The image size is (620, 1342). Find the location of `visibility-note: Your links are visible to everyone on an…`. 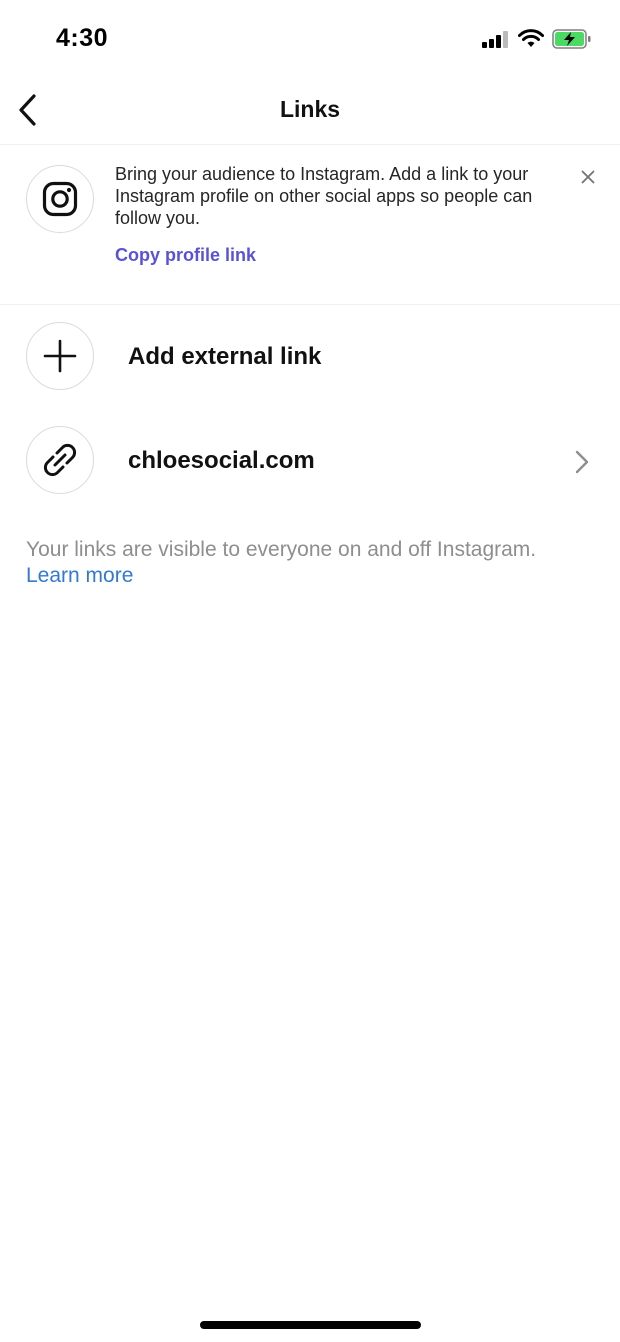

visibility-note: Your links are visible to everyone on an… is located at coordinates (316, 563).